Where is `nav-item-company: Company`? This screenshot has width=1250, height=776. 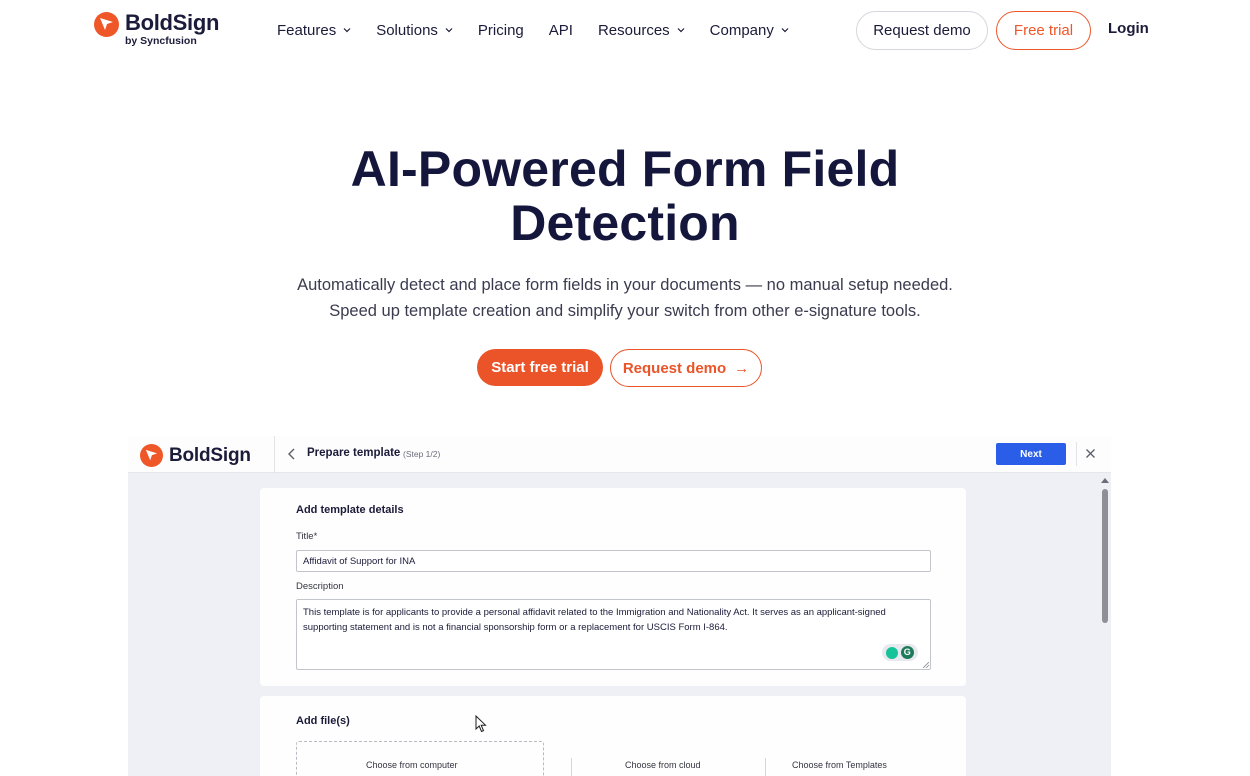
nav-item-company: Company is located at coordinates (749, 30).